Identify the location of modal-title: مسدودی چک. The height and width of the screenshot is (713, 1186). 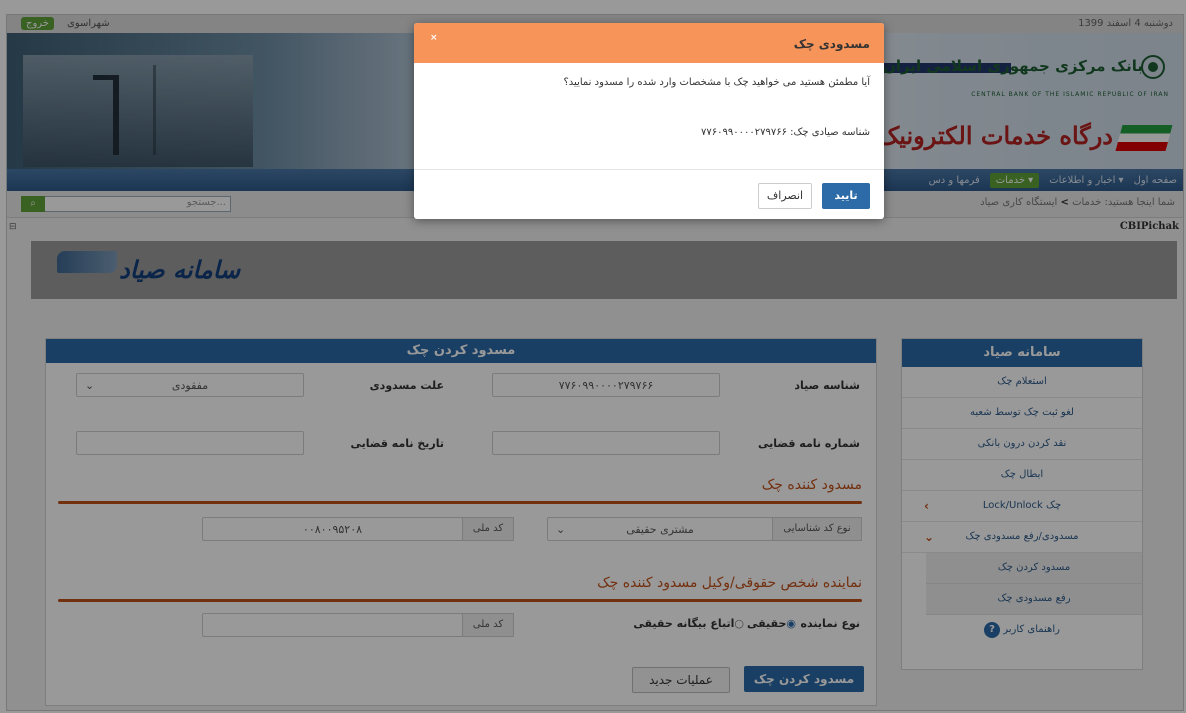
(831, 44).